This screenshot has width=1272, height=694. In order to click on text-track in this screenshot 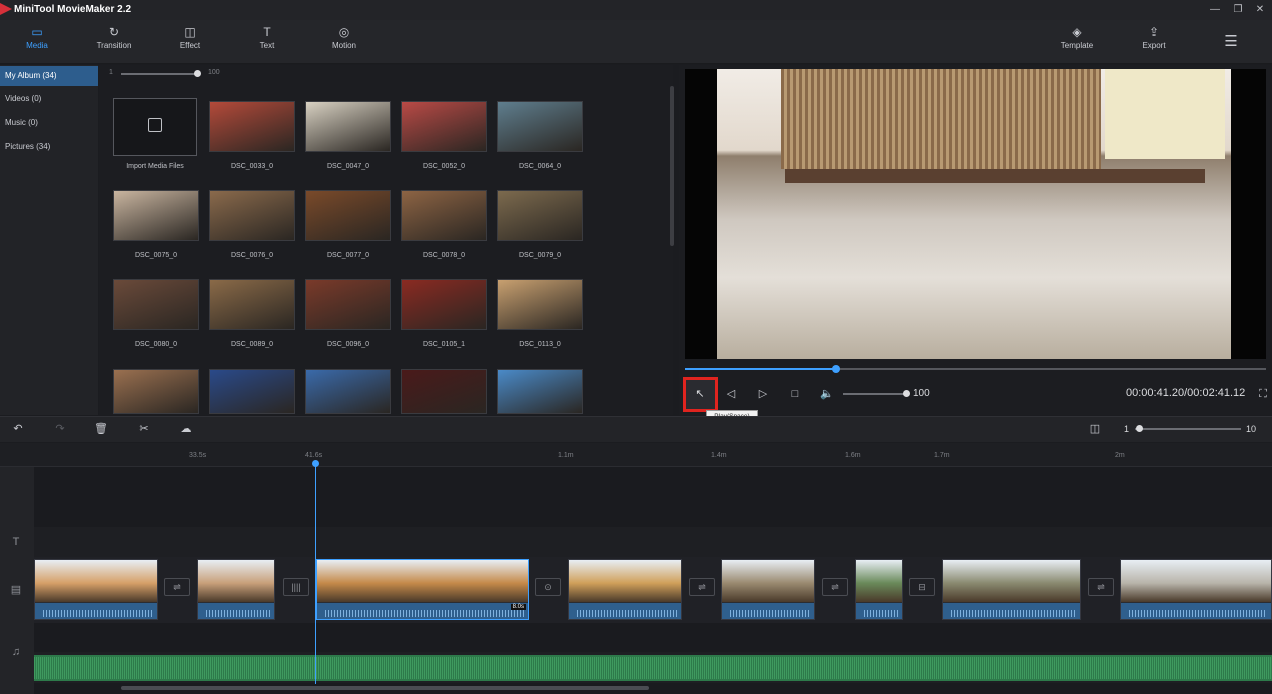, I will do `click(653, 542)`.